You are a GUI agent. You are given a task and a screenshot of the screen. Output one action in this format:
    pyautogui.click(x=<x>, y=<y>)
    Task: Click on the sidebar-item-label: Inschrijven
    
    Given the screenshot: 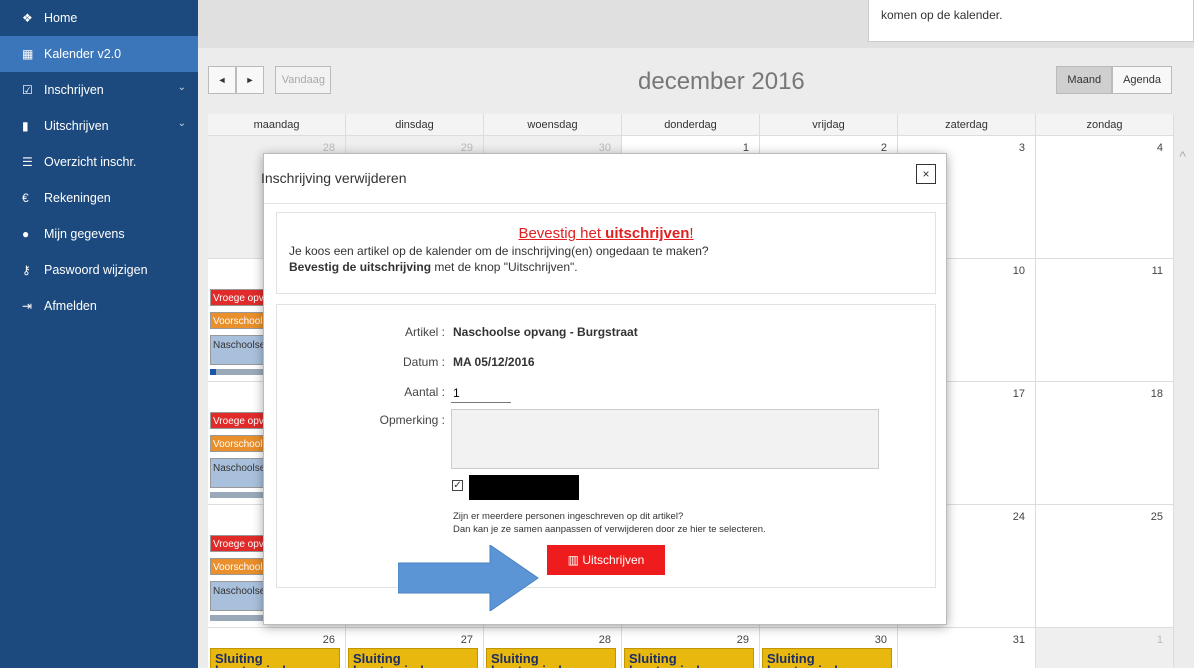 What is the action you would take?
    pyautogui.click(x=74, y=90)
    